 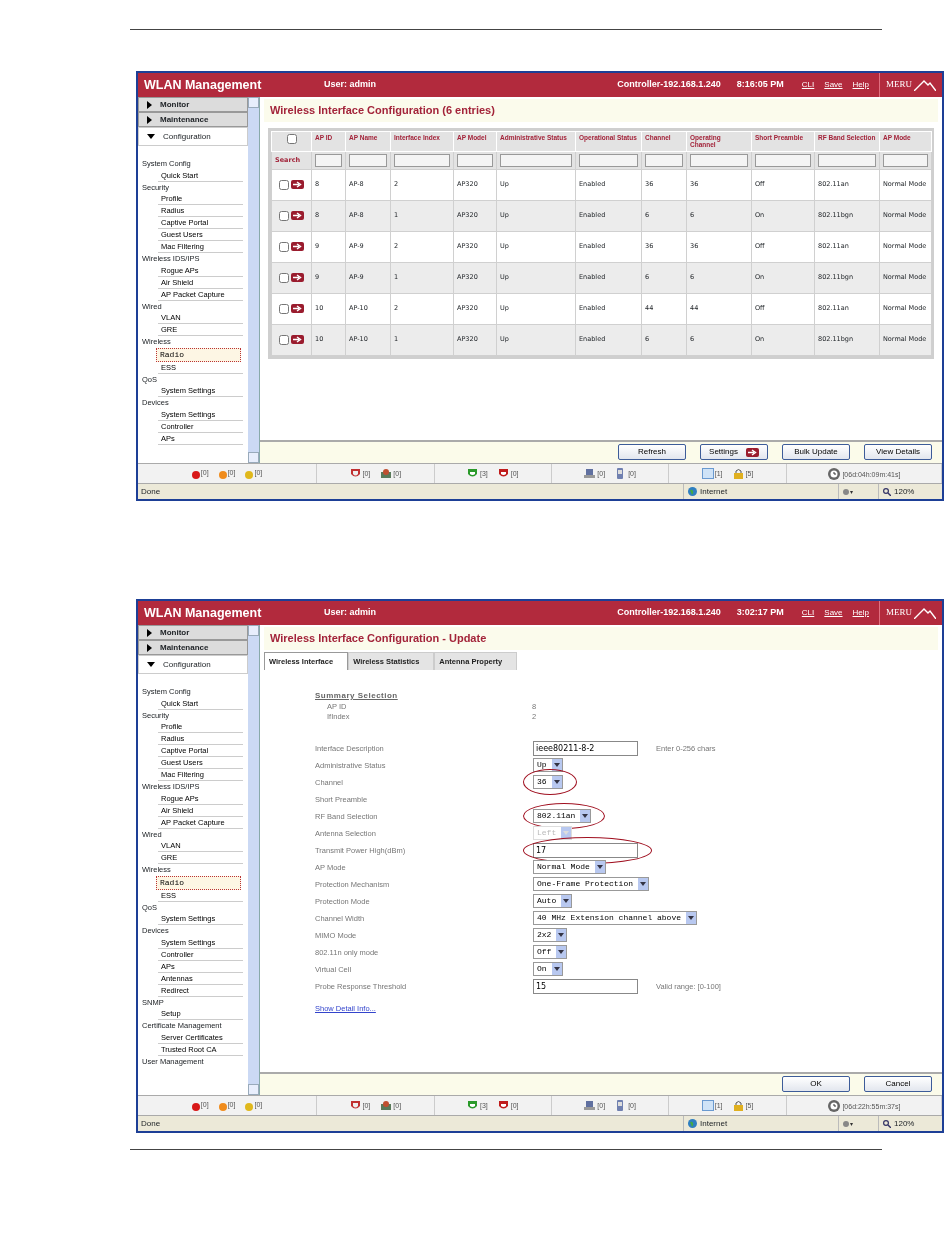 I want to click on dropdown: Auto, so click(x=553, y=901).